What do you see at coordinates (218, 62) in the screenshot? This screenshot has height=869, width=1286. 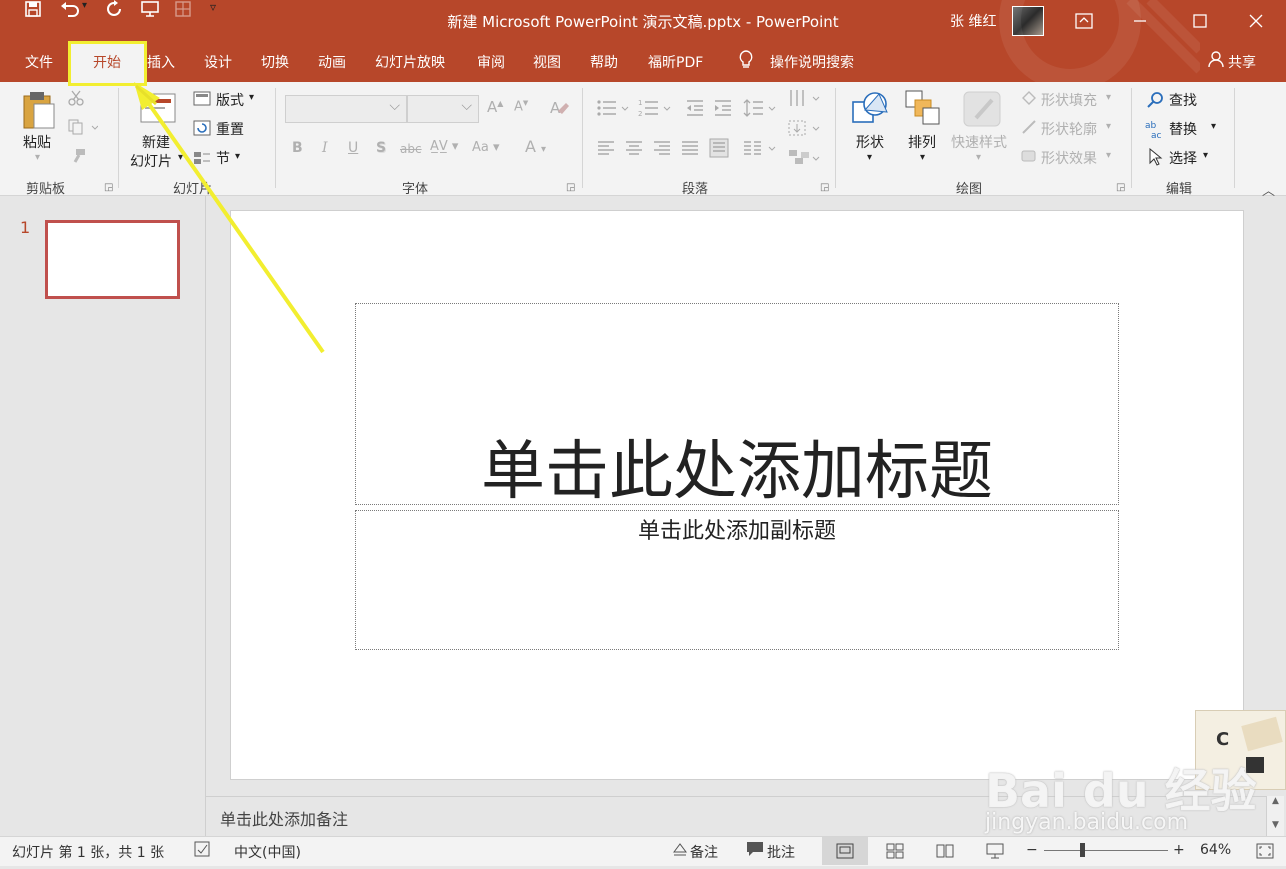 I see `tab-design: 设计` at bounding box center [218, 62].